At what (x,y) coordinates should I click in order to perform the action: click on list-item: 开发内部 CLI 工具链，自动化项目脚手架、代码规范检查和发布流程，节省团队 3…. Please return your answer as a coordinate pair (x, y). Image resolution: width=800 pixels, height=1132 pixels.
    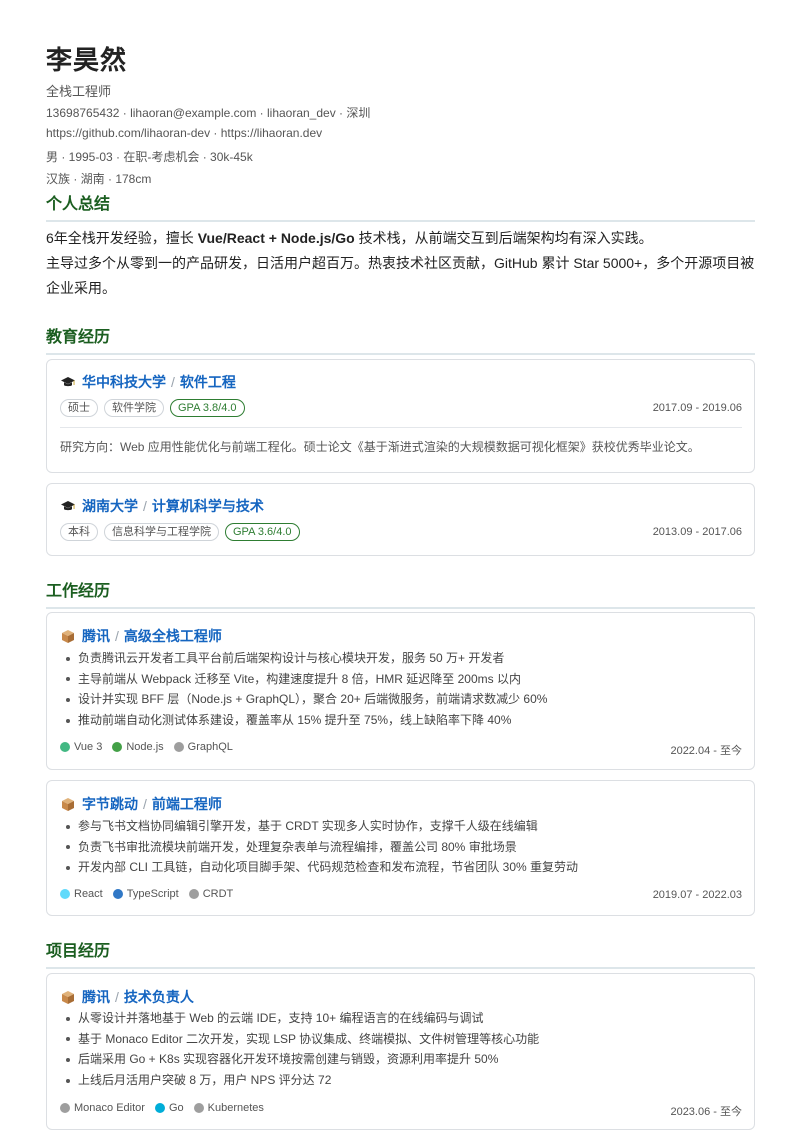
    Looking at the image, I should click on (319, 867).